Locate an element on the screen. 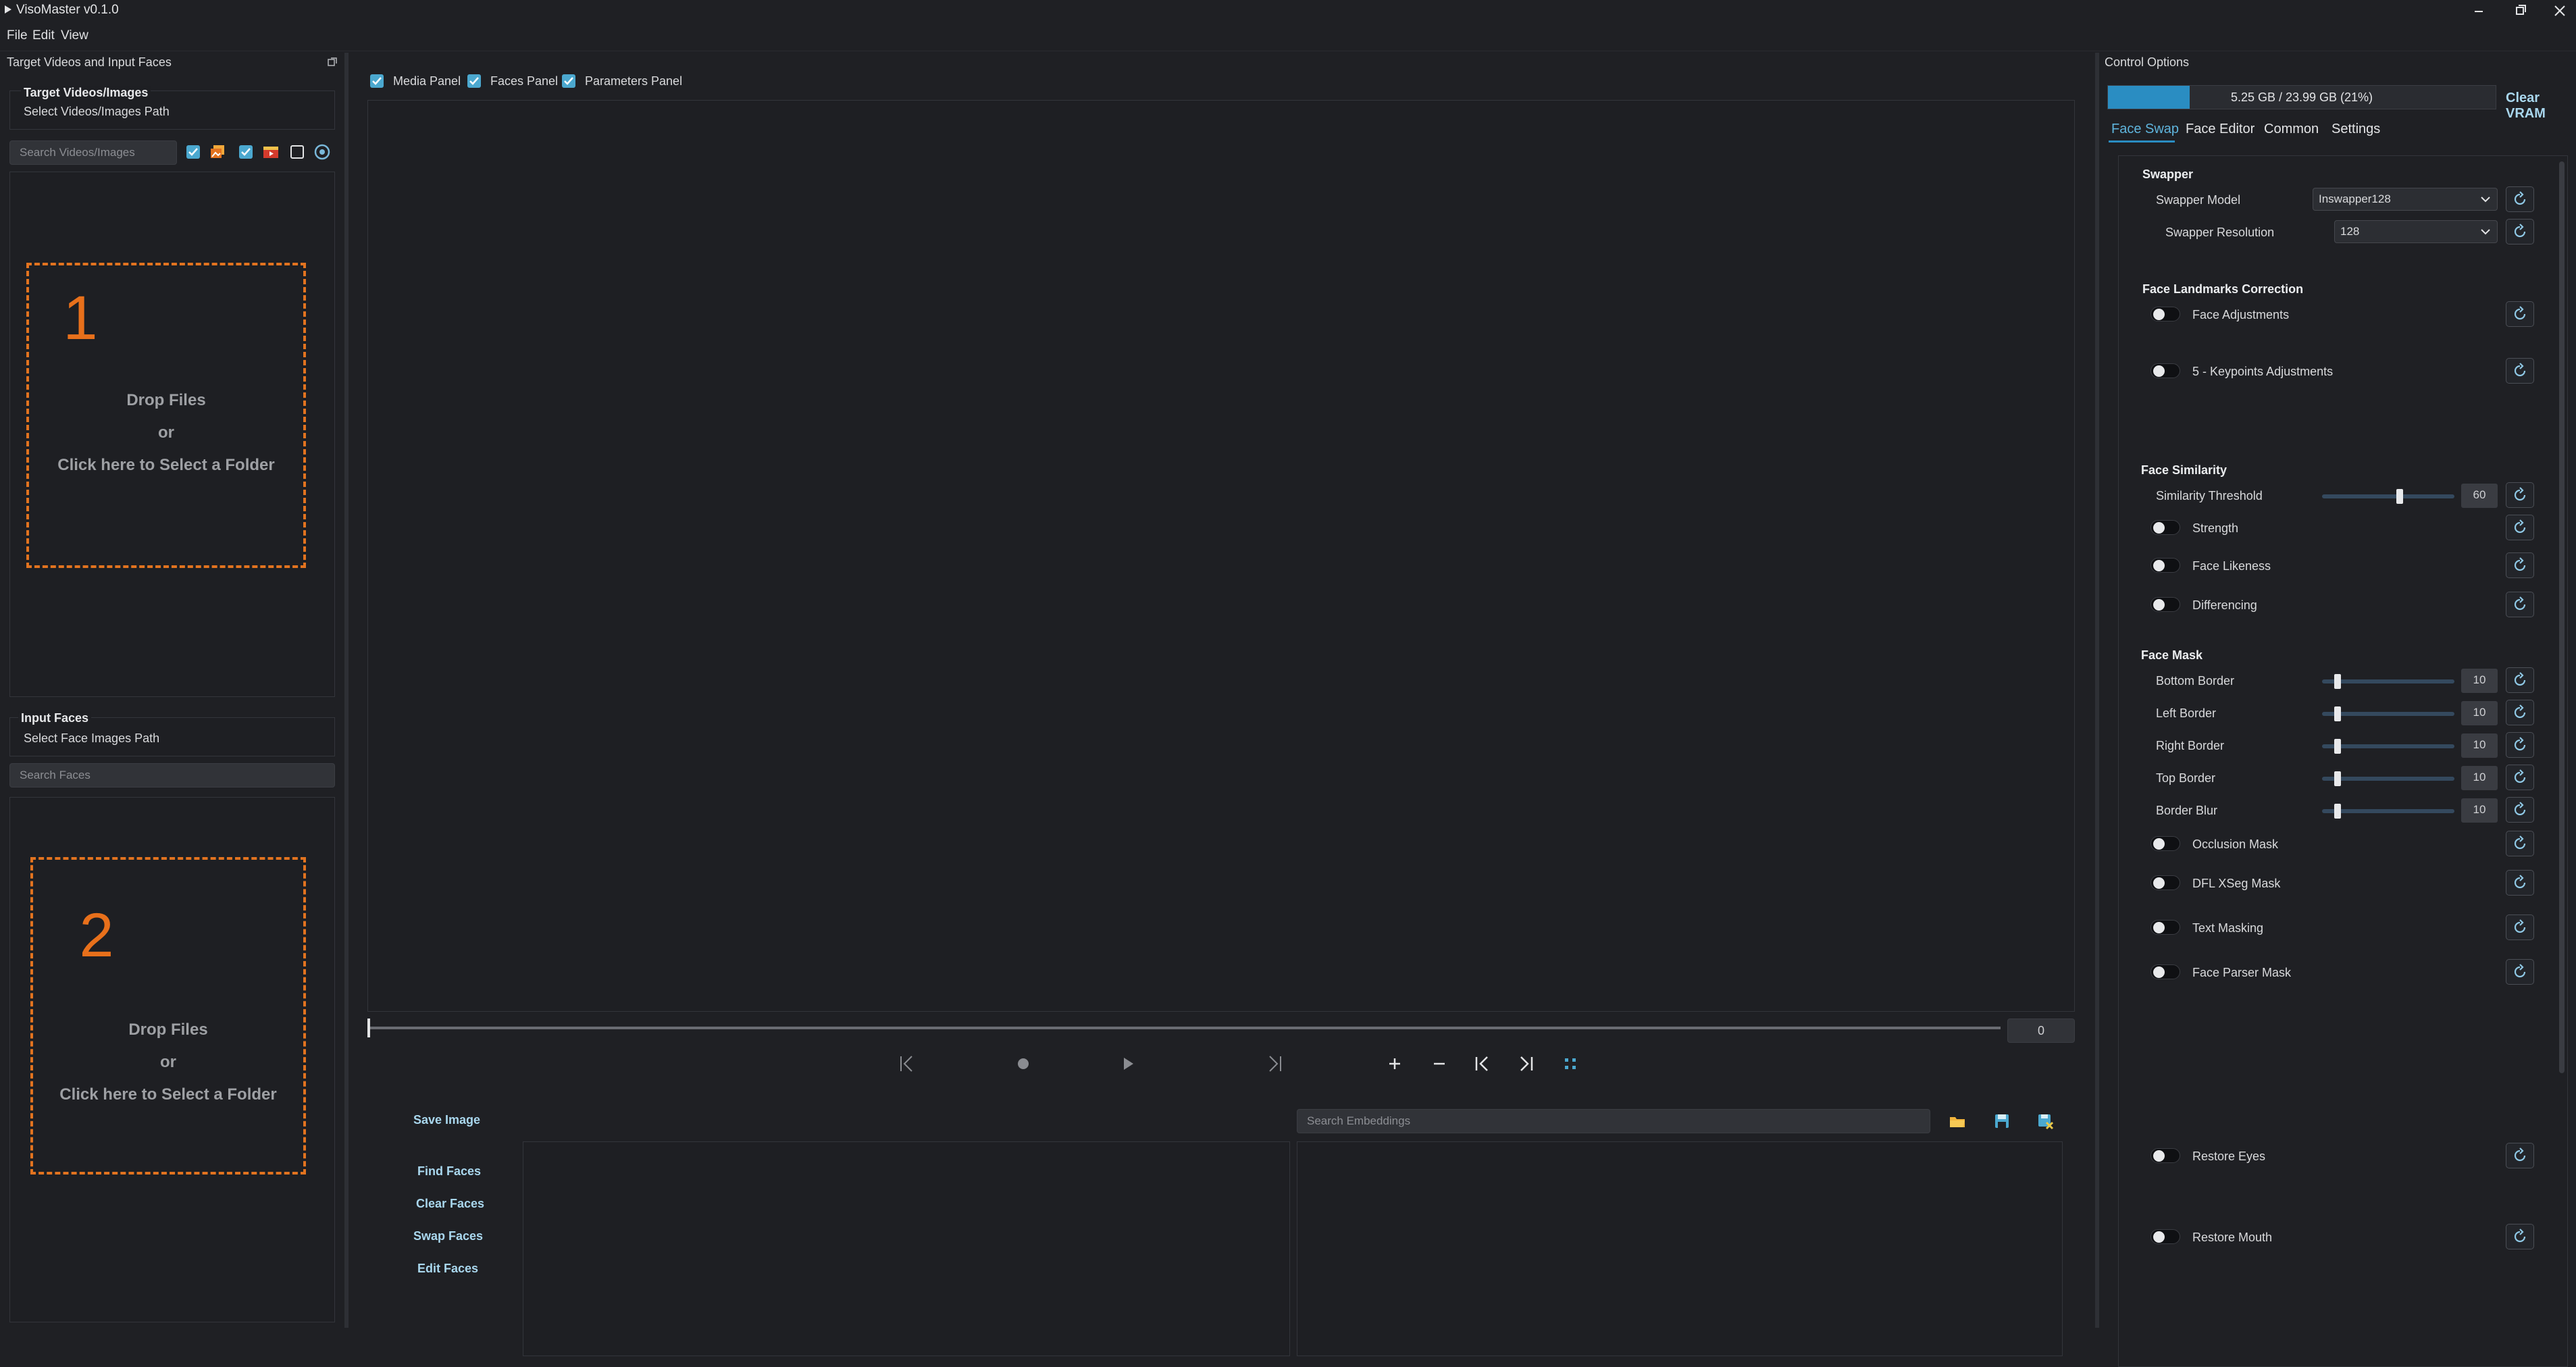 Image resolution: width=2576 pixels, height=1367 pixels. right-splitter is located at coordinates (2097, 690).